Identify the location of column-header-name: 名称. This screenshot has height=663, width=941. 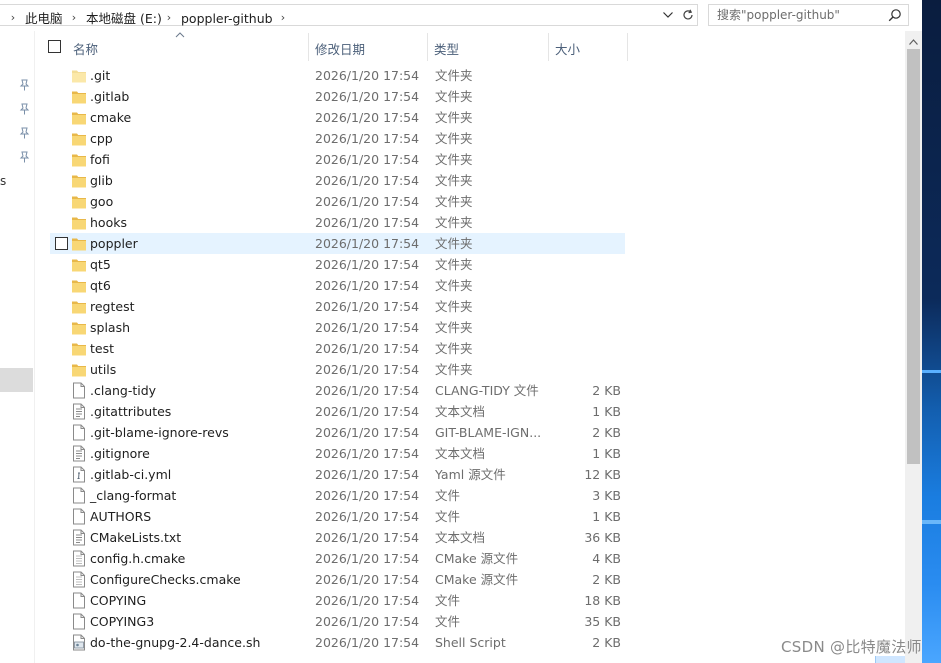
(85, 48).